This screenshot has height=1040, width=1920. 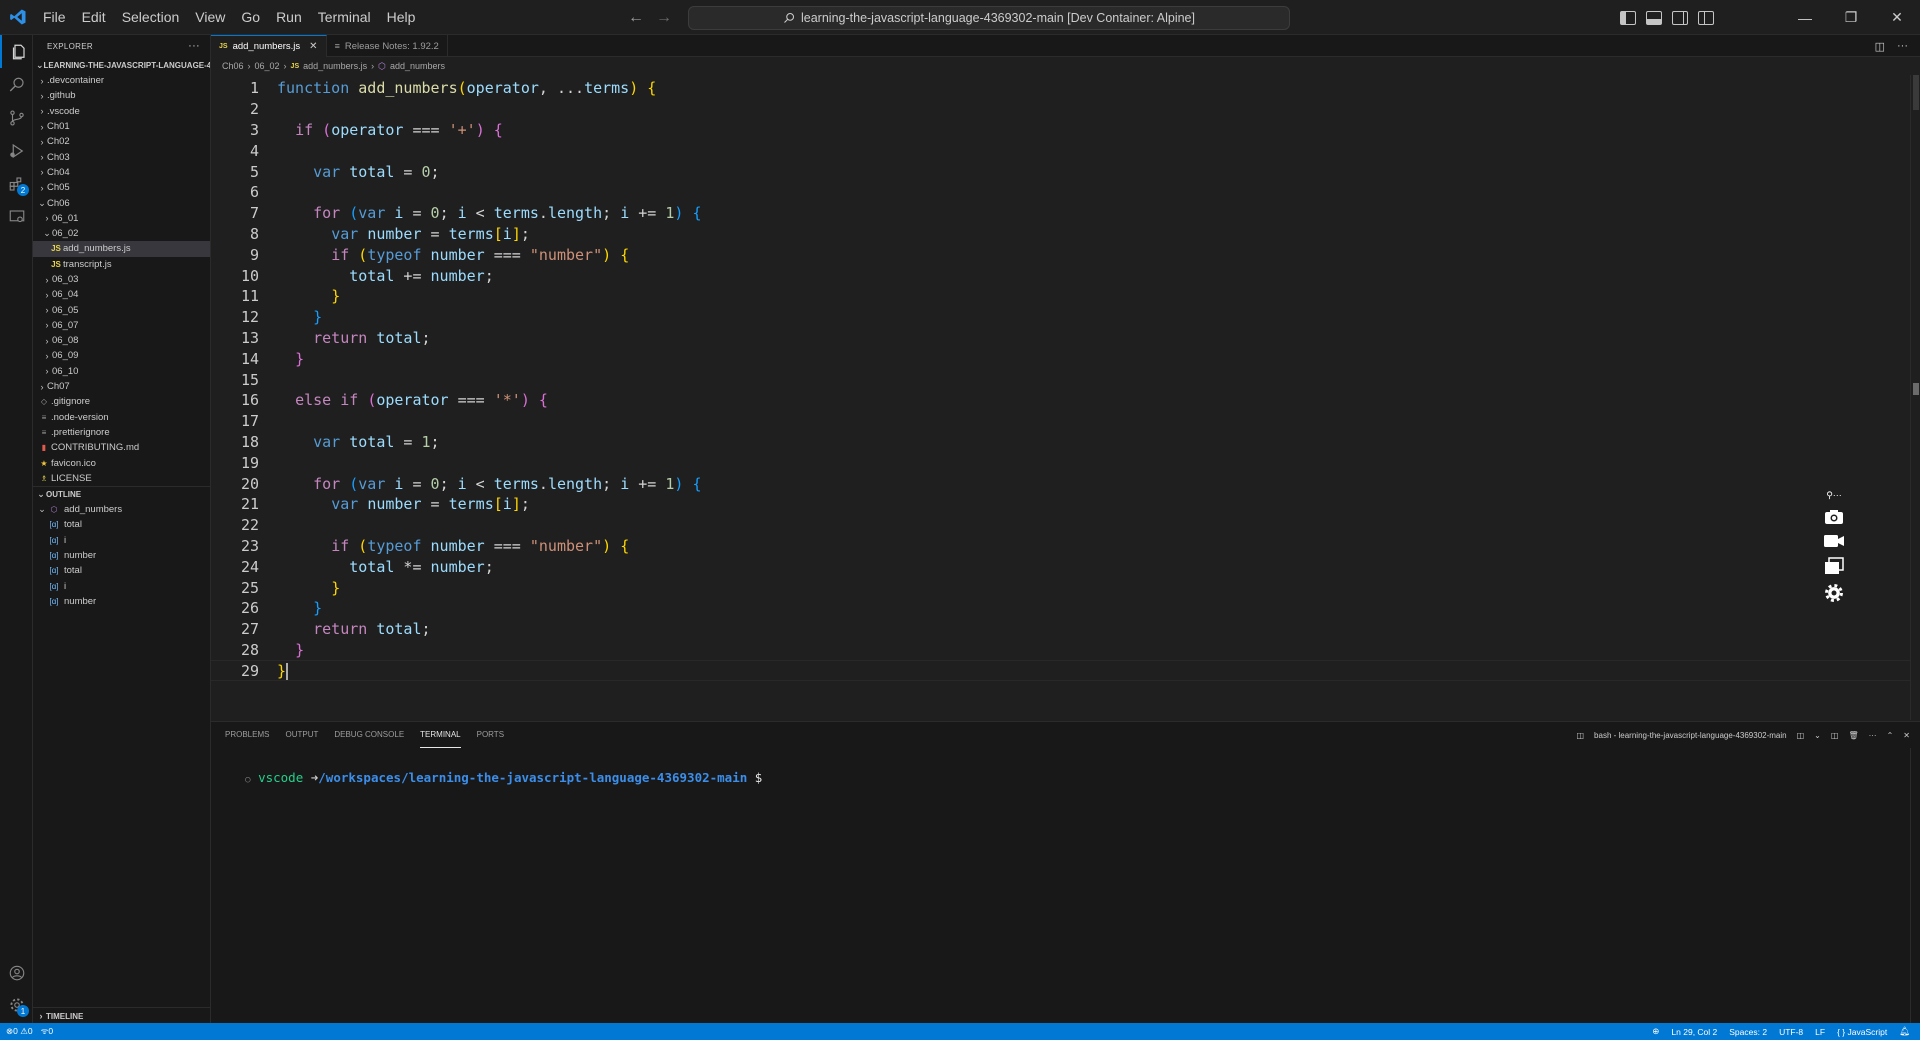 I want to click on minimap-slider, so click(x=1916, y=92).